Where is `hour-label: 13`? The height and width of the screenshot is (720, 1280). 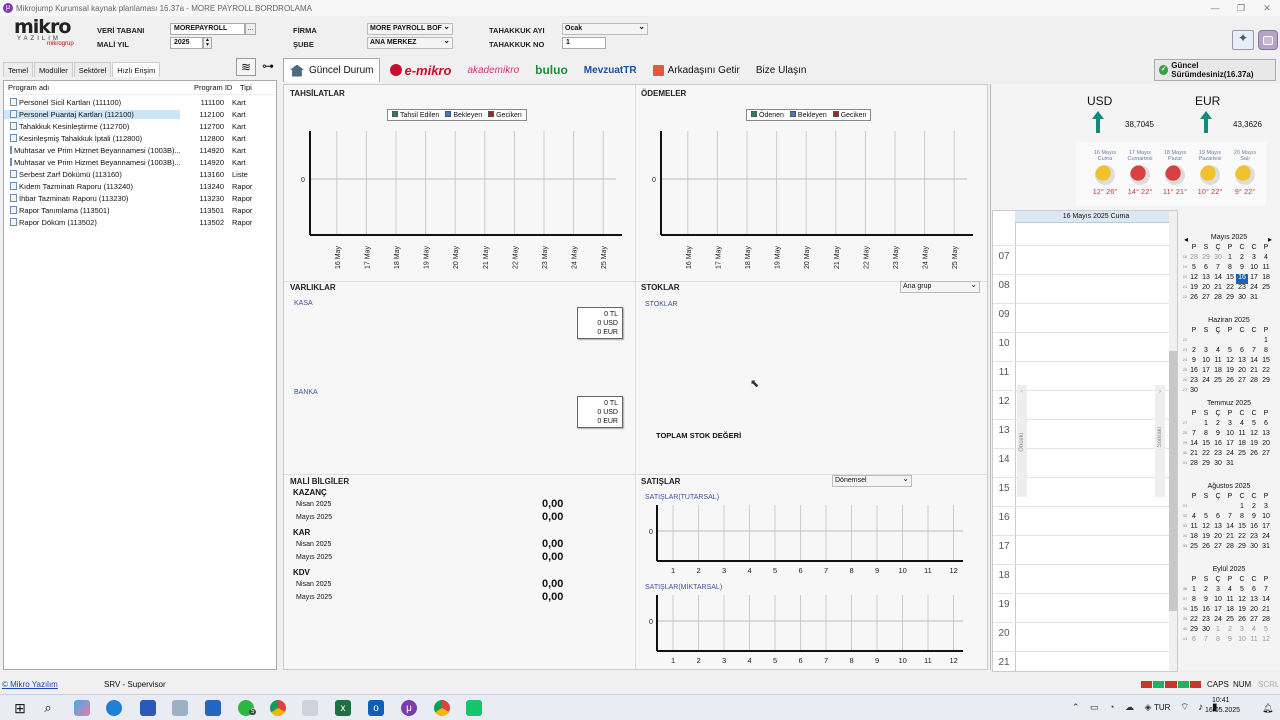 hour-label: 13 is located at coordinates (1004, 430).